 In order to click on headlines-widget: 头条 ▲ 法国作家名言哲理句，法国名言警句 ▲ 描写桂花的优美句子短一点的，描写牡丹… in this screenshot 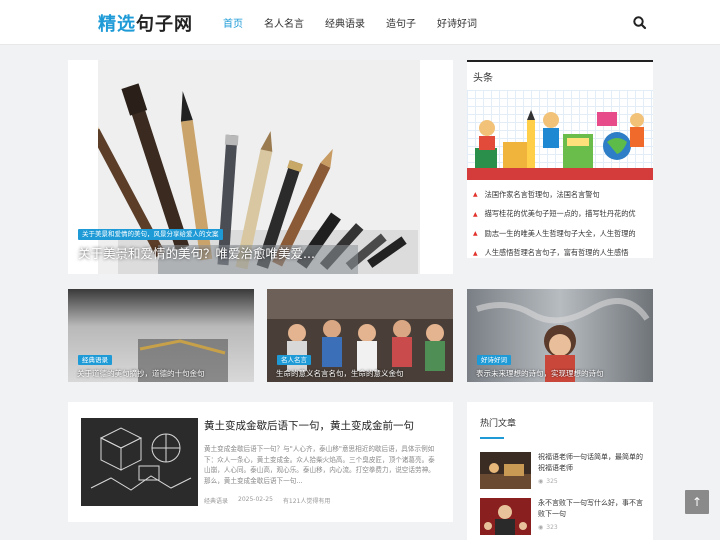, I will do `click(560, 159)`.